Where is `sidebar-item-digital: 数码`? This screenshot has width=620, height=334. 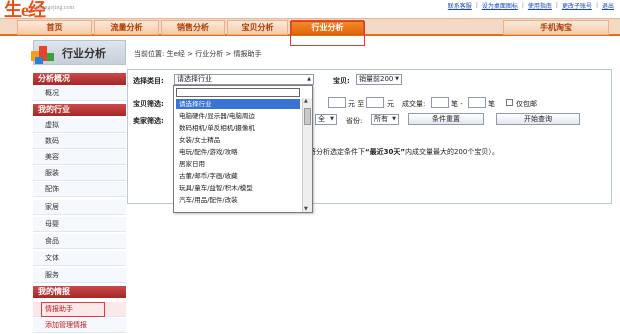
sidebar-item-digital: 数码 is located at coordinates (79, 141).